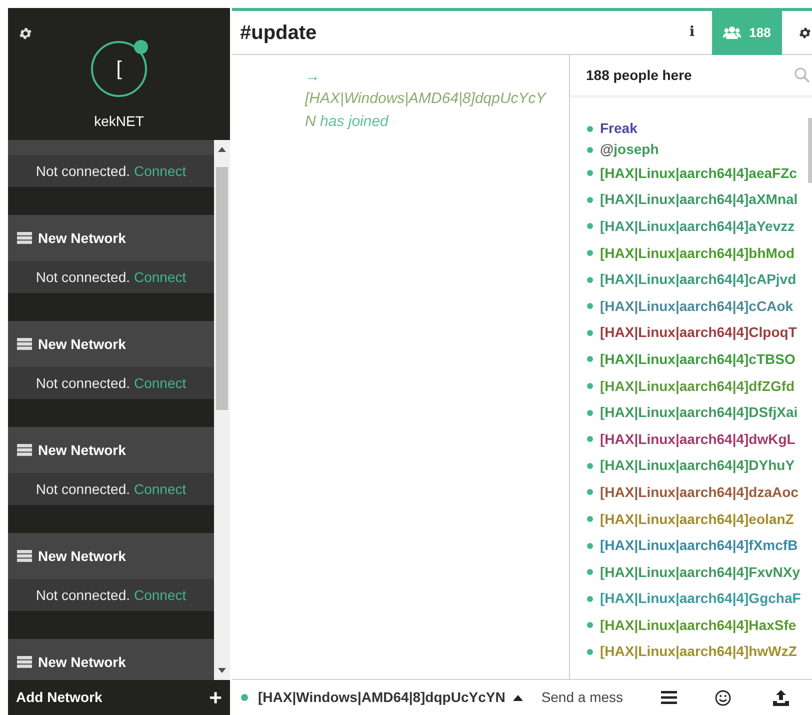 The height and width of the screenshot is (715, 812). What do you see at coordinates (698, 651) in the screenshot?
I see `user-name: [HAX|Linux|aarch64|4]hwWzZ` at bounding box center [698, 651].